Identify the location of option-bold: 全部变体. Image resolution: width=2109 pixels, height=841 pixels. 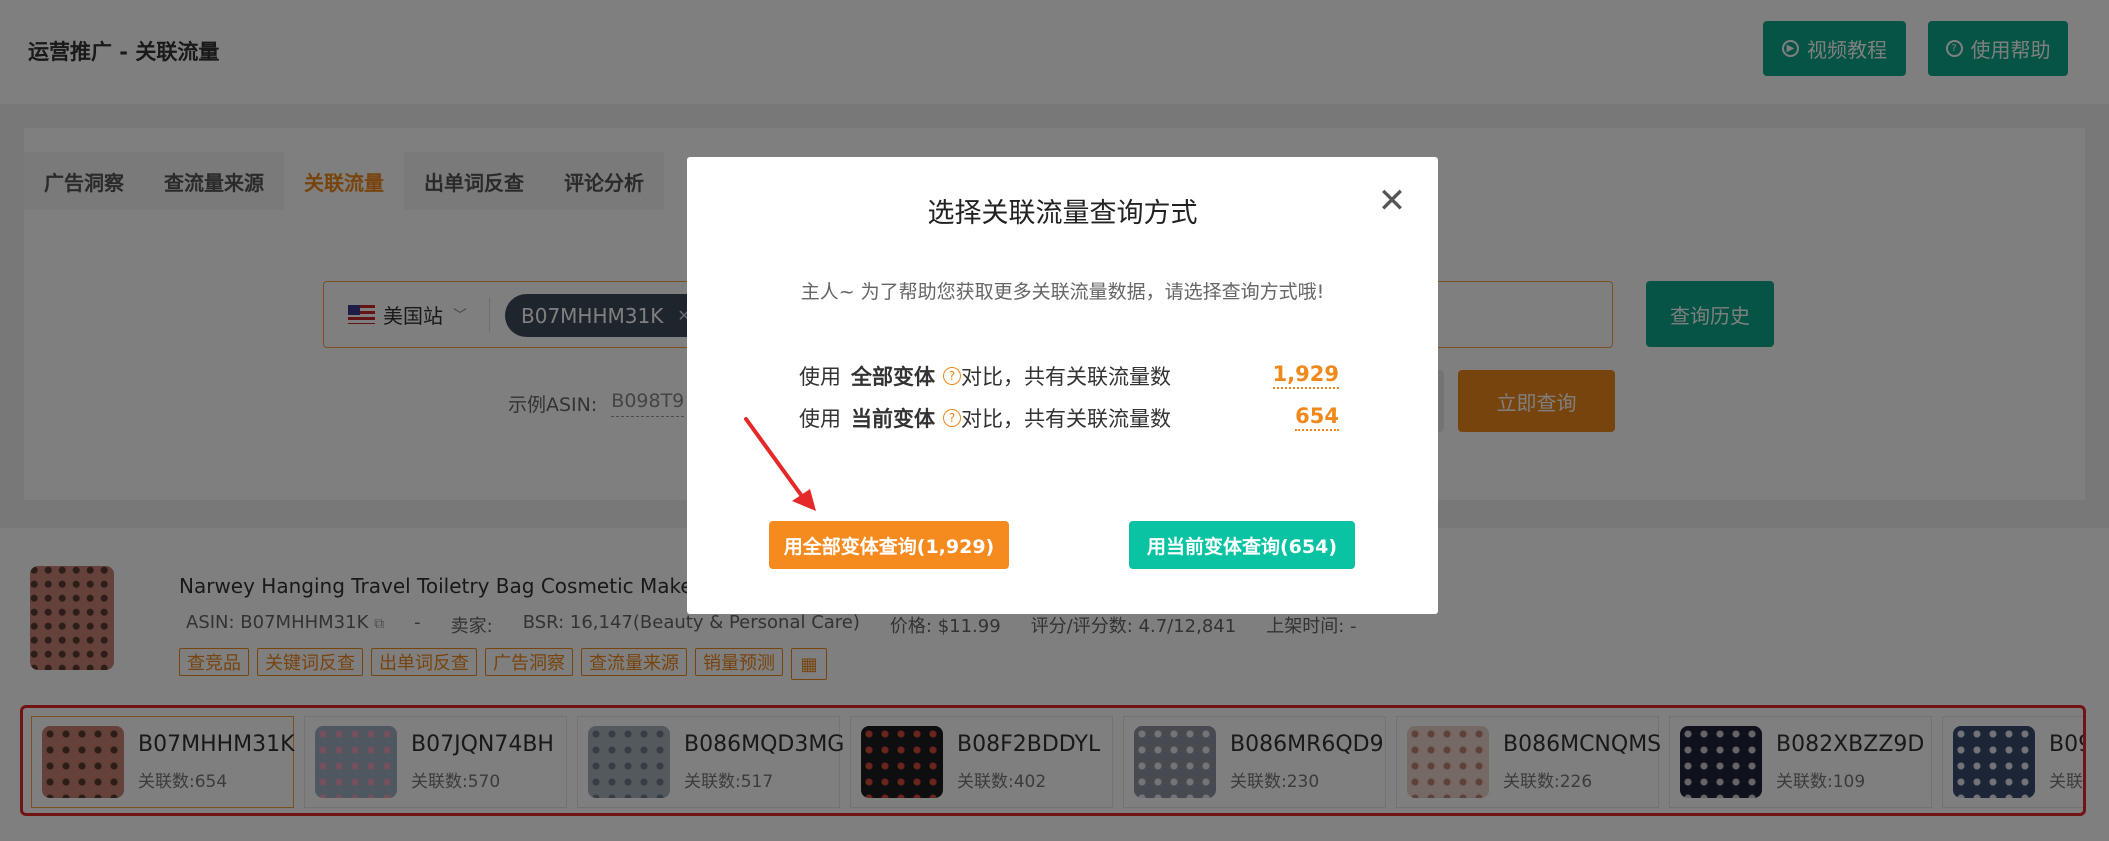
(893, 377).